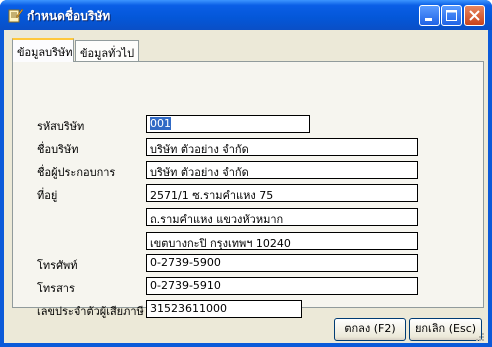  Describe the element at coordinates (282, 241) in the screenshot. I see `address-line-3-field: เขตบางกะปิ กรุงเทพฯ 10240` at that location.